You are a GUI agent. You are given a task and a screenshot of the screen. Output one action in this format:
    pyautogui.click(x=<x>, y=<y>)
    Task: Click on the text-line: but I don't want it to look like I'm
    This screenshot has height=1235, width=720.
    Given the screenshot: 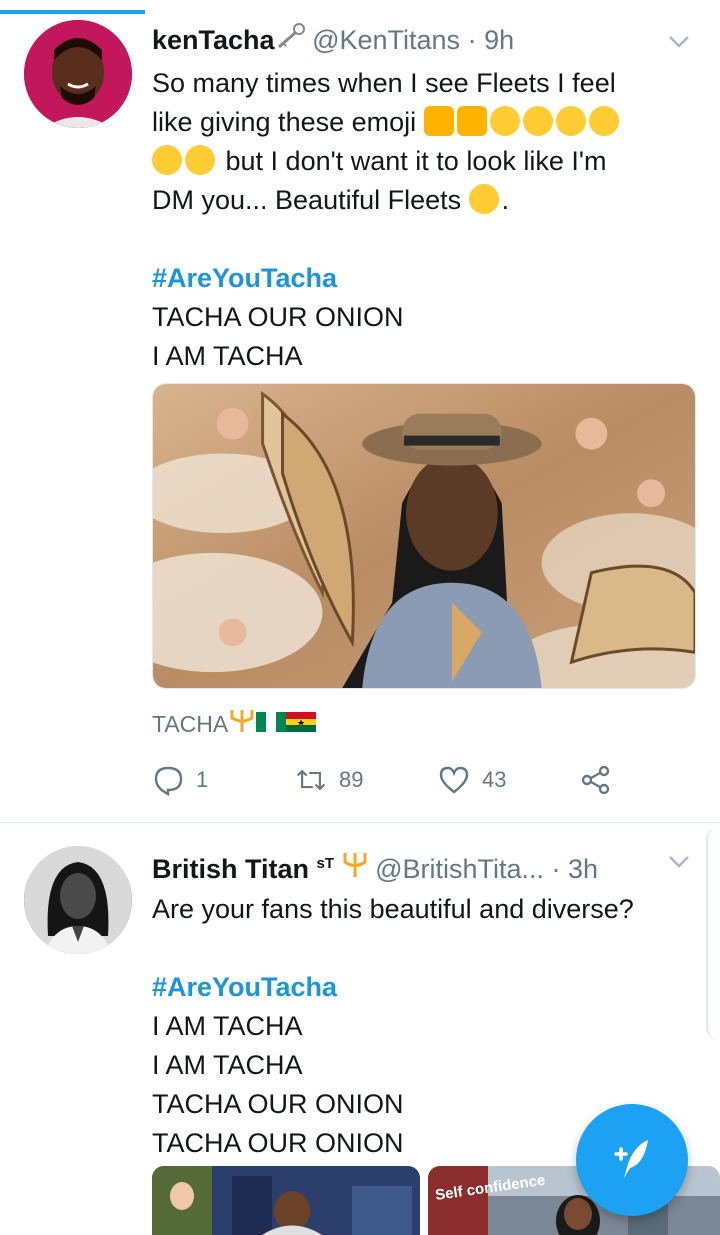 What is the action you would take?
    pyautogui.click(x=424, y=161)
    